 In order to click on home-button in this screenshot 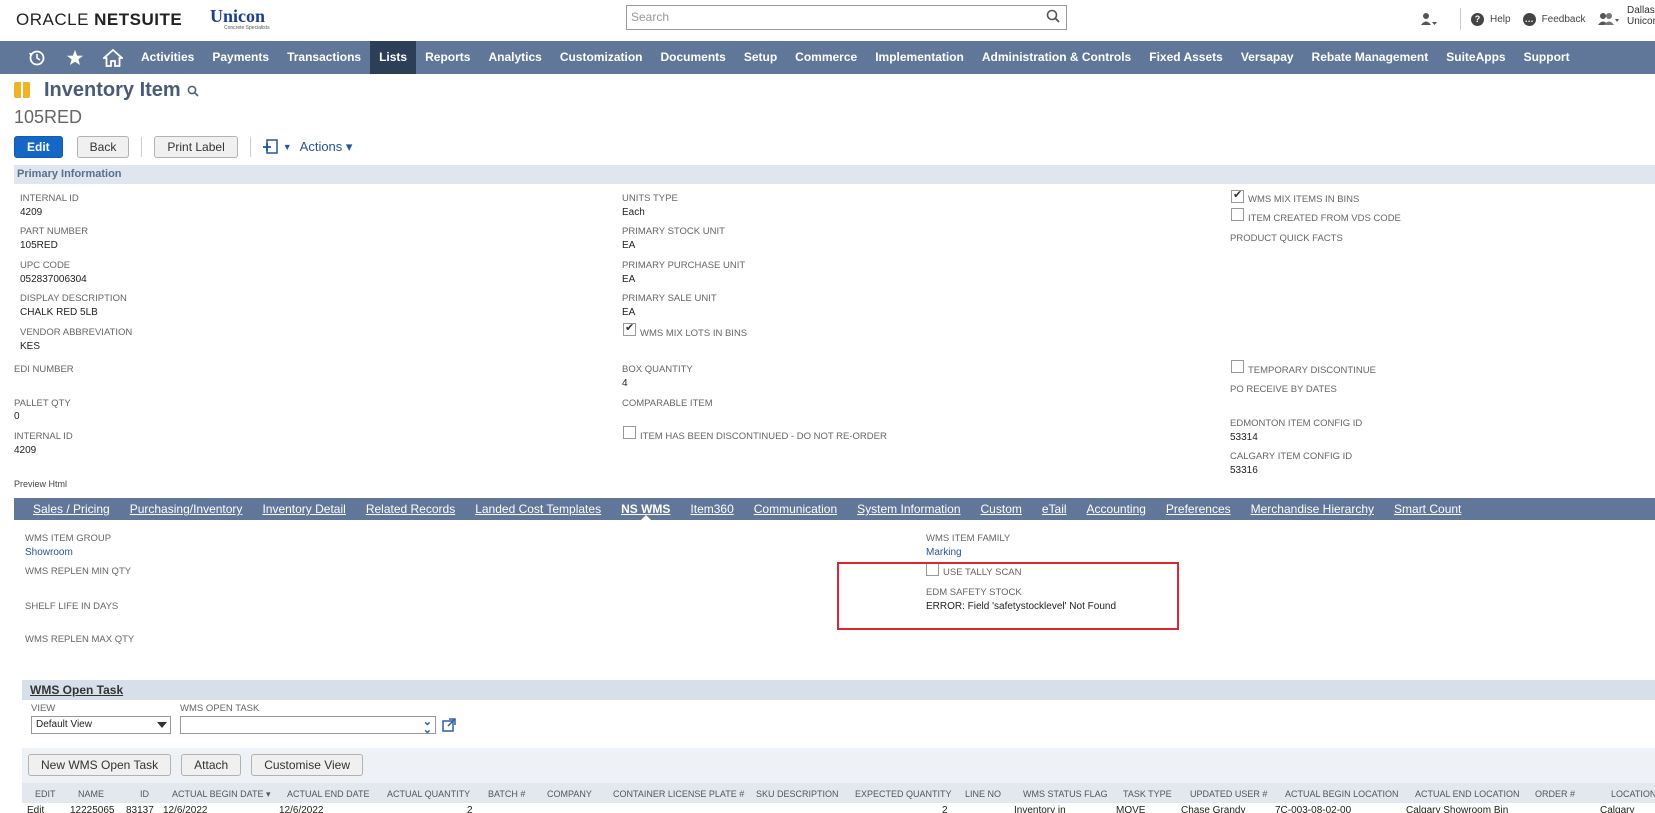, I will do `click(113, 57)`.